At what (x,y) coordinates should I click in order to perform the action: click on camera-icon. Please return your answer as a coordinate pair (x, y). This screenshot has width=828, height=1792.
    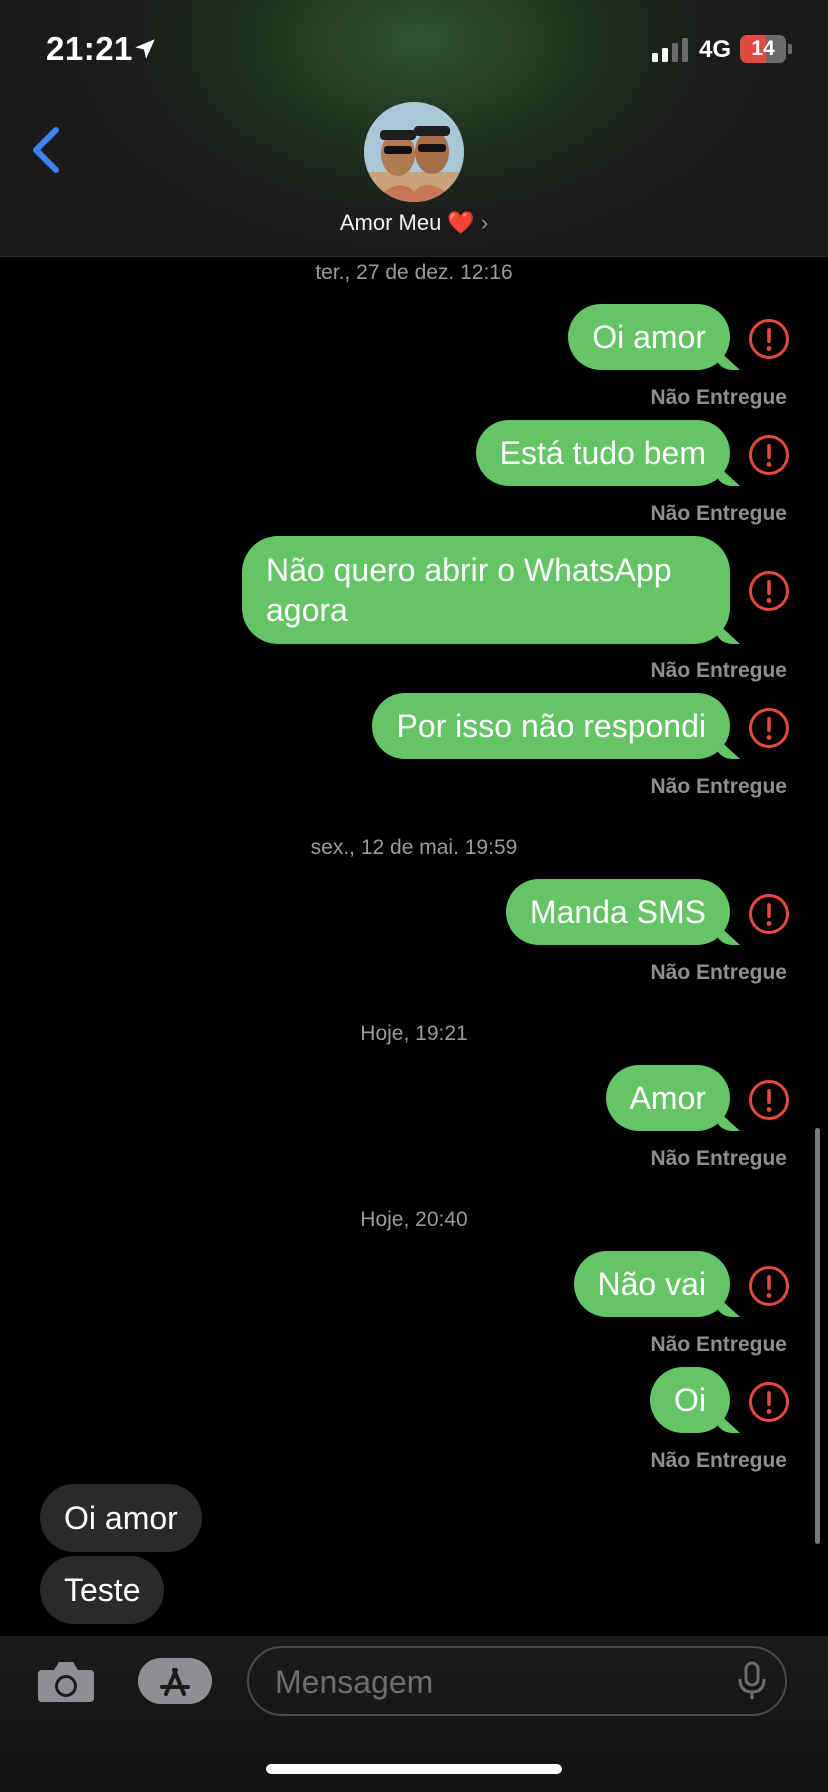
    Looking at the image, I should click on (66, 1681).